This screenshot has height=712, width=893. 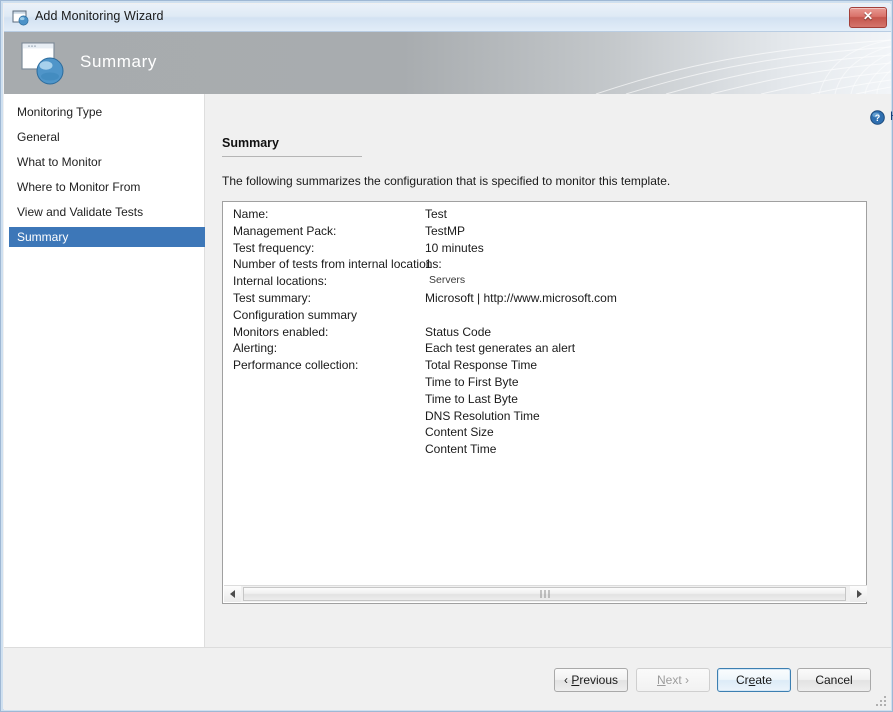 What do you see at coordinates (285, 230) in the screenshot?
I see `summary-row-label: Management Pack:` at bounding box center [285, 230].